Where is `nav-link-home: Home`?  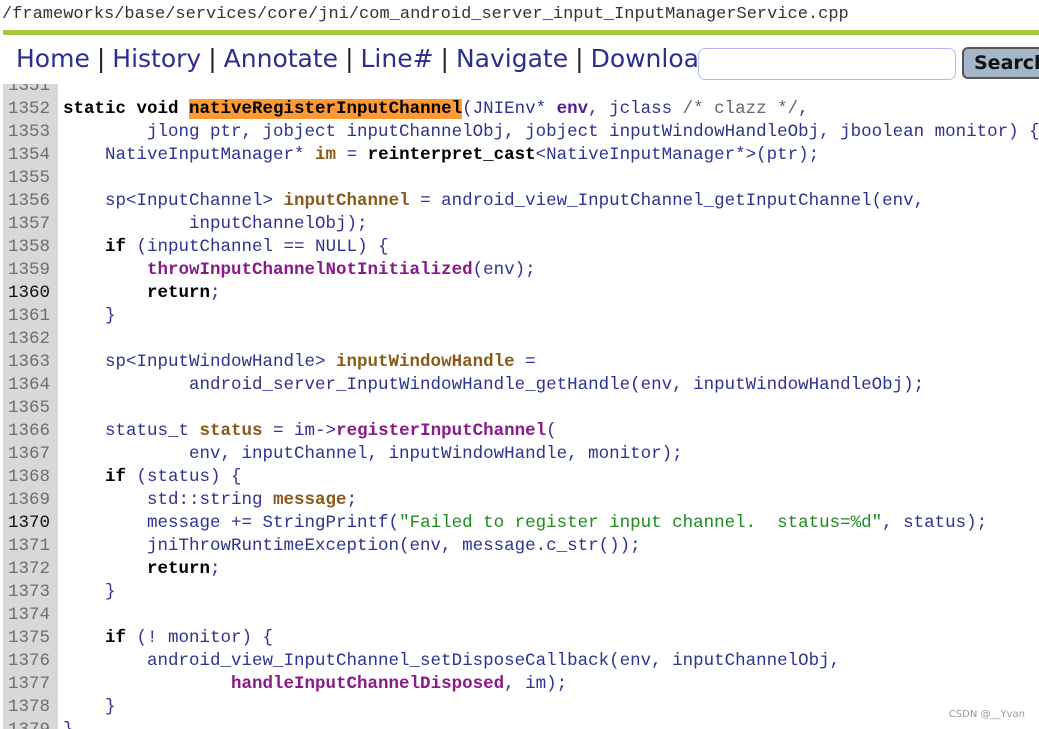
nav-link-home: Home is located at coordinates (53, 58).